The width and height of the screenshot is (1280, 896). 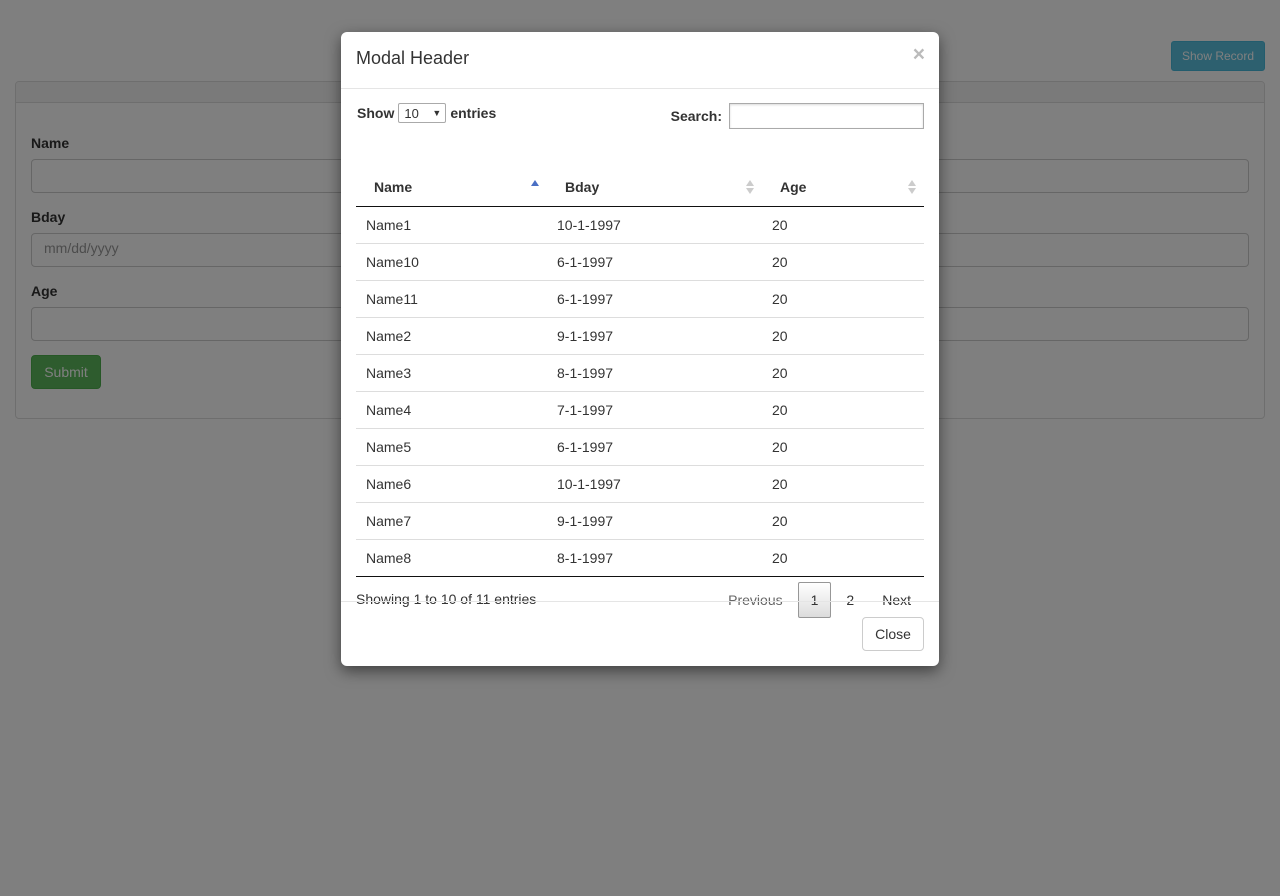 What do you see at coordinates (413, 58) in the screenshot?
I see `modal-title: Modal Header` at bounding box center [413, 58].